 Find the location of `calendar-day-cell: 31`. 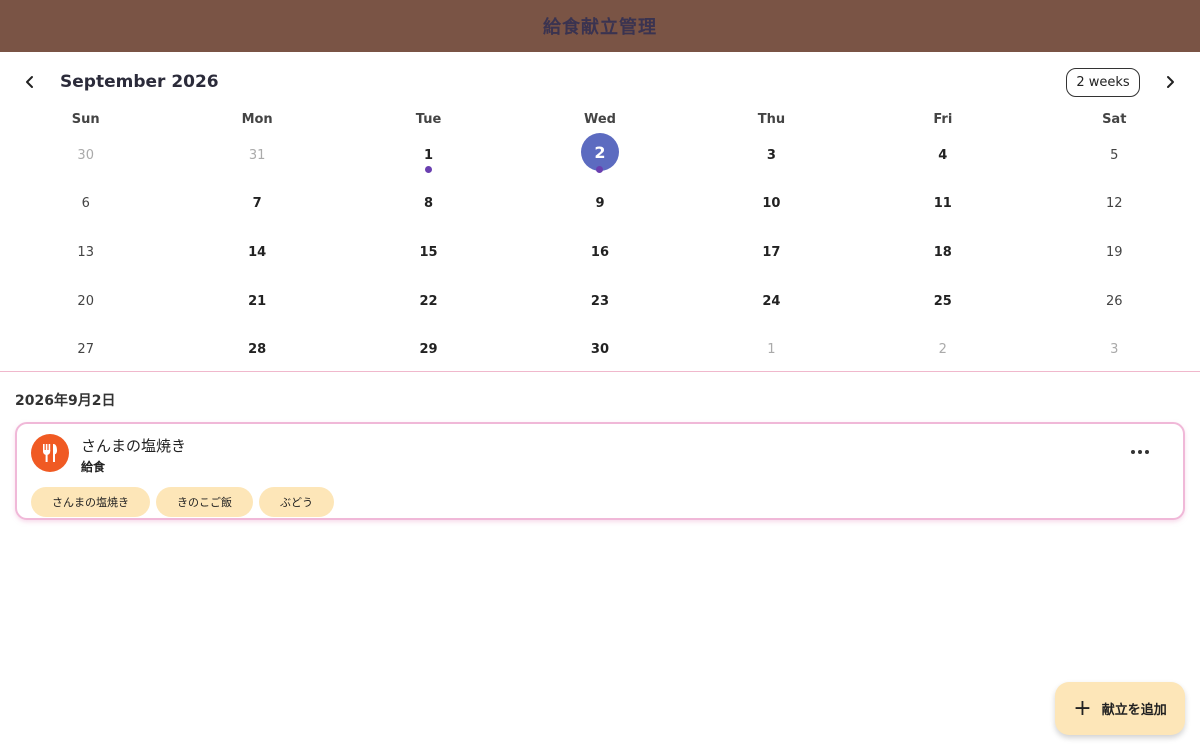

calendar-day-cell: 31 is located at coordinates (256, 152).